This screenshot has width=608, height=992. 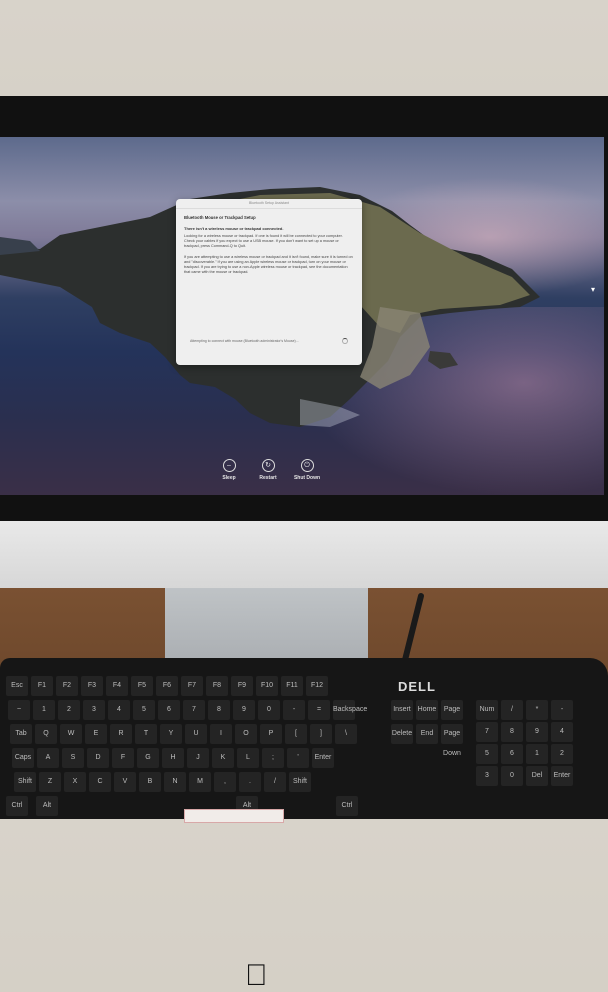 What do you see at coordinates (46, 734) in the screenshot?
I see `keyboard-key: Q` at bounding box center [46, 734].